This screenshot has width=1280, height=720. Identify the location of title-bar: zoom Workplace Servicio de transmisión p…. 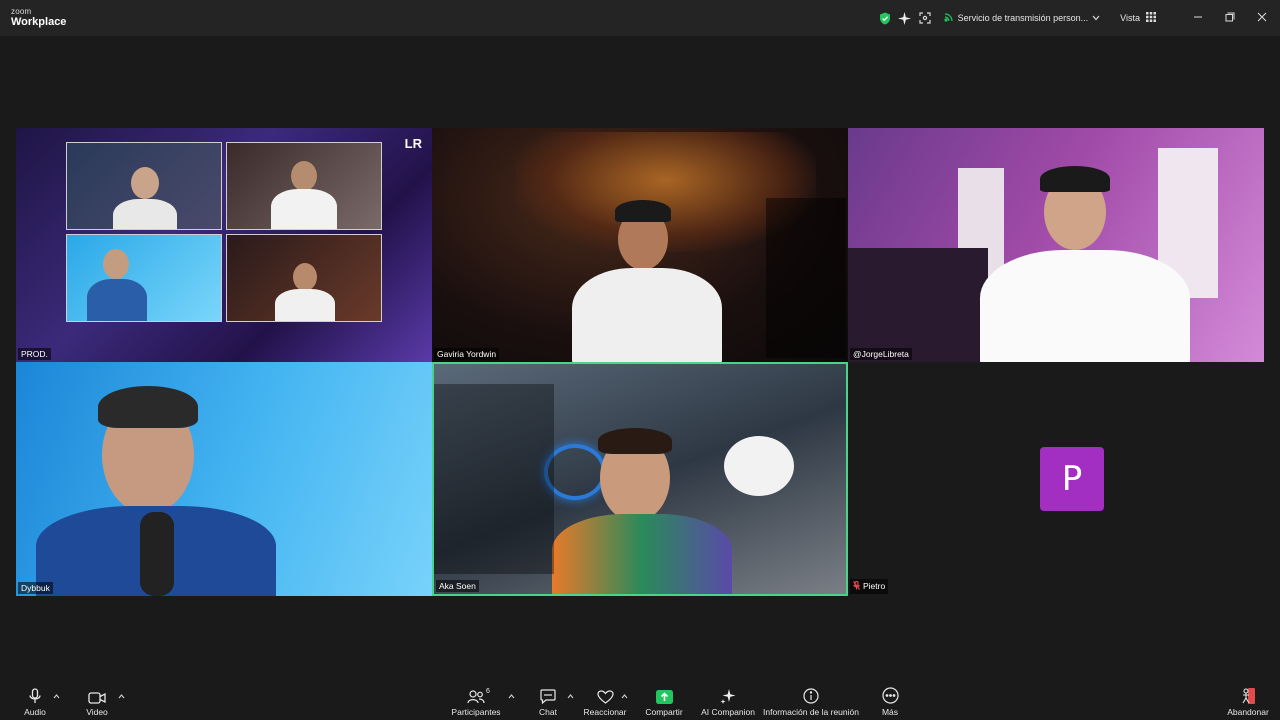
(640, 18).